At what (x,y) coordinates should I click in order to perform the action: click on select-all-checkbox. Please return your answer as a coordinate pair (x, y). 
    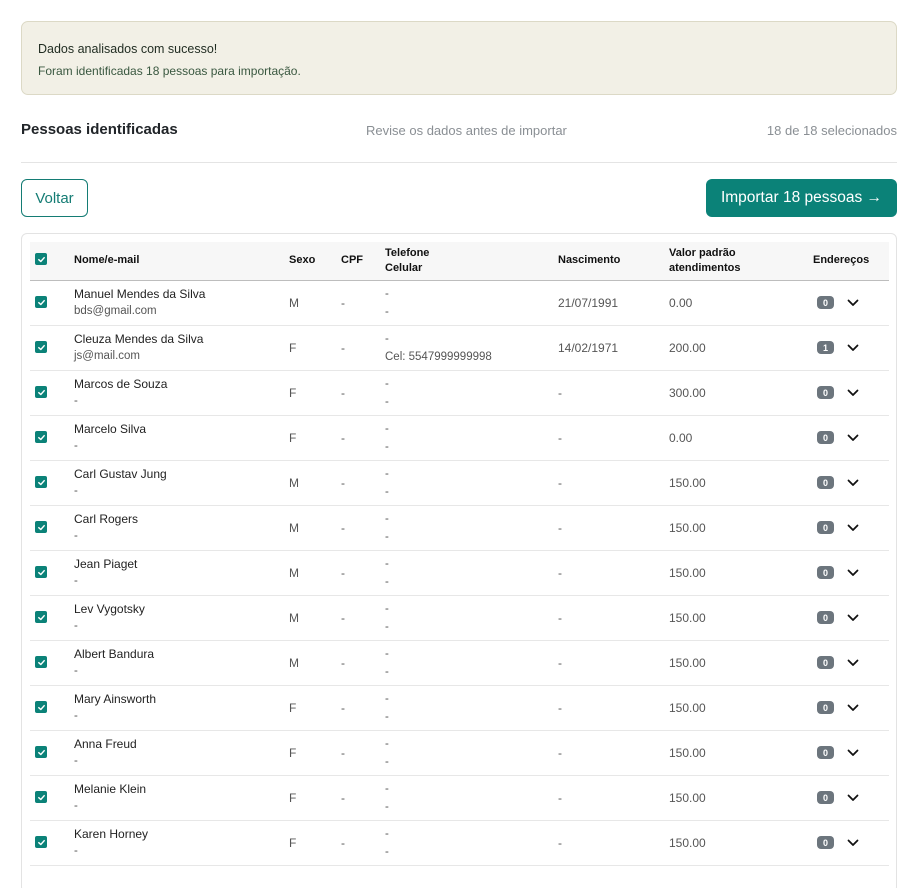
    Looking at the image, I should click on (41, 259).